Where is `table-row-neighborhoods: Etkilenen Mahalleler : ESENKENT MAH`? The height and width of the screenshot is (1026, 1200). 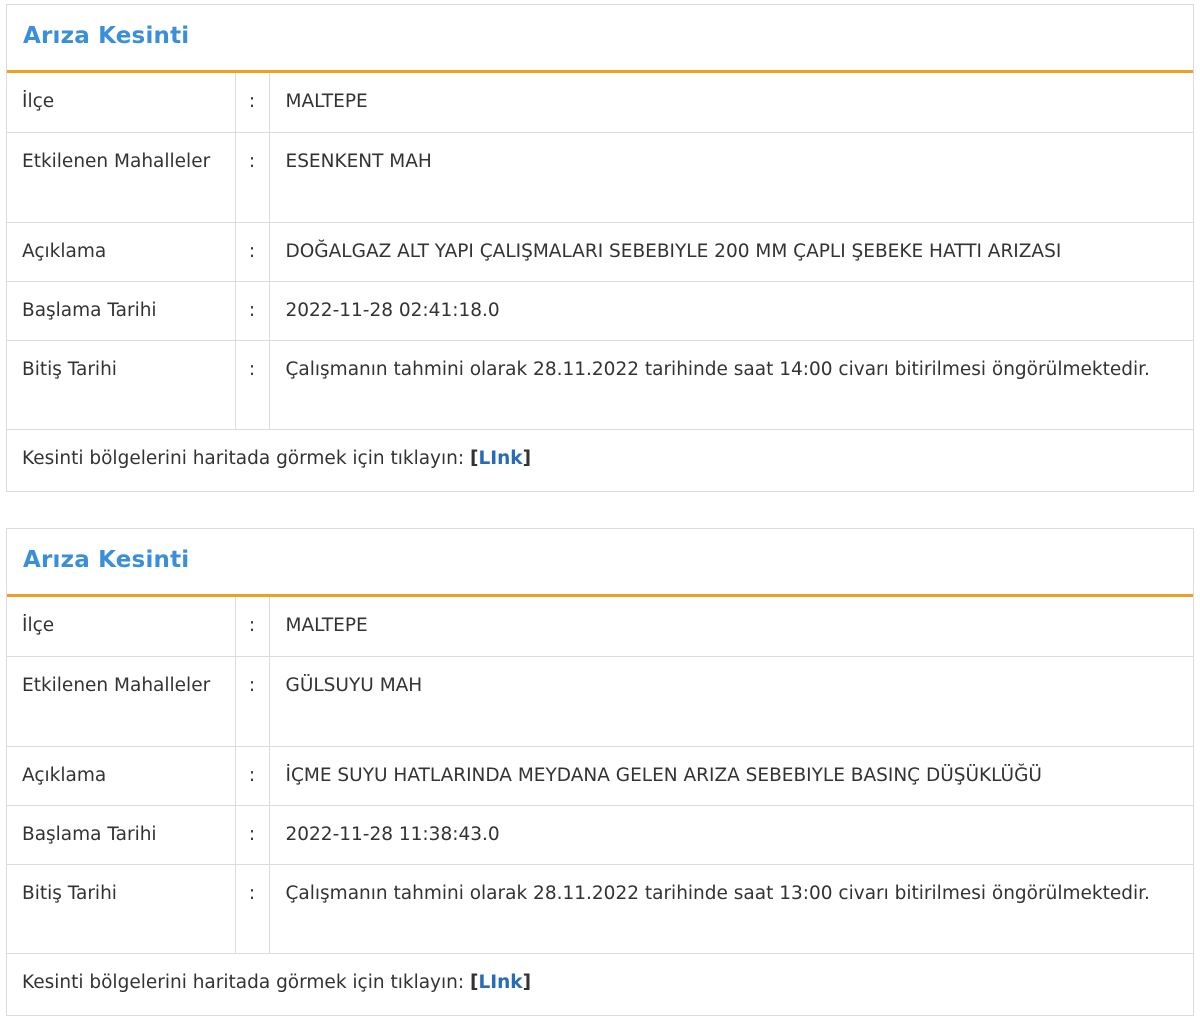 table-row-neighborhoods: Etkilenen Mahalleler : ESENKENT MAH is located at coordinates (600, 177).